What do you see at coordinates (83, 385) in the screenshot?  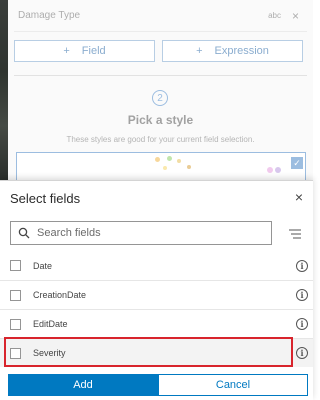 I see `add-button: Add` at bounding box center [83, 385].